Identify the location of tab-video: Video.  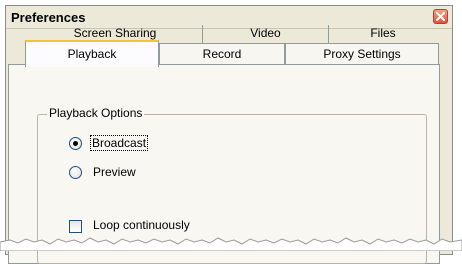
(265, 34).